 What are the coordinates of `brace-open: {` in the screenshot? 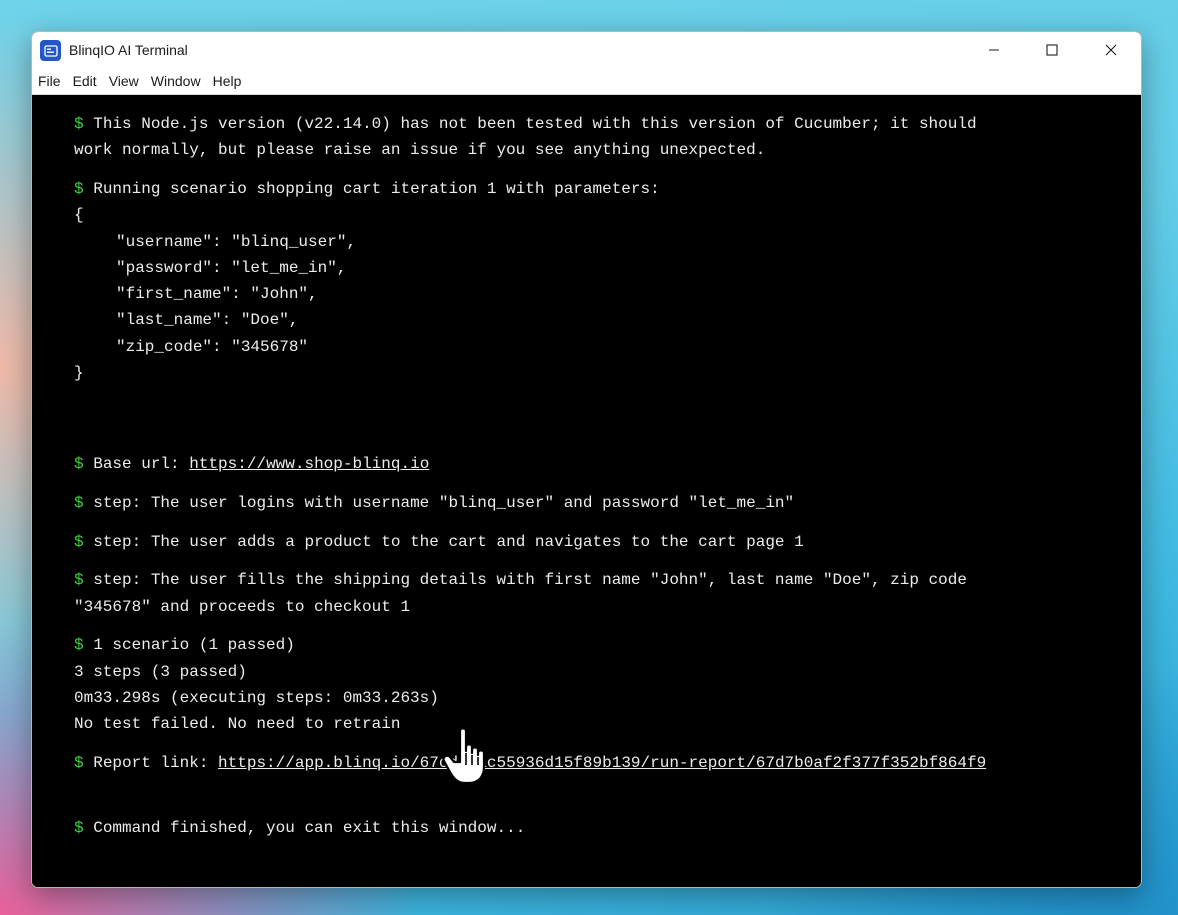 It's located at (79, 215).